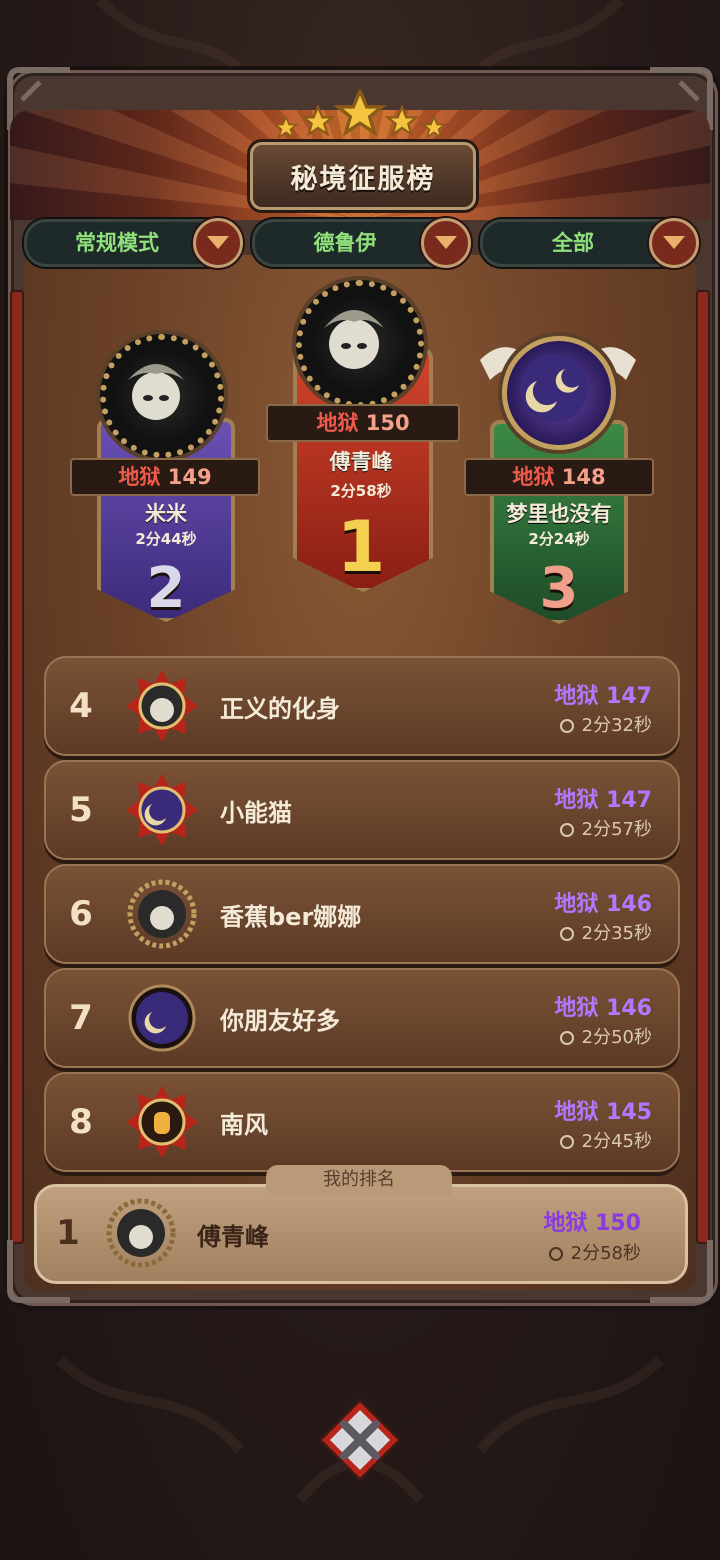  What do you see at coordinates (166, 588) in the screenshot?
I see `podium-second-rank: 2` at bounding box center [166, 588].